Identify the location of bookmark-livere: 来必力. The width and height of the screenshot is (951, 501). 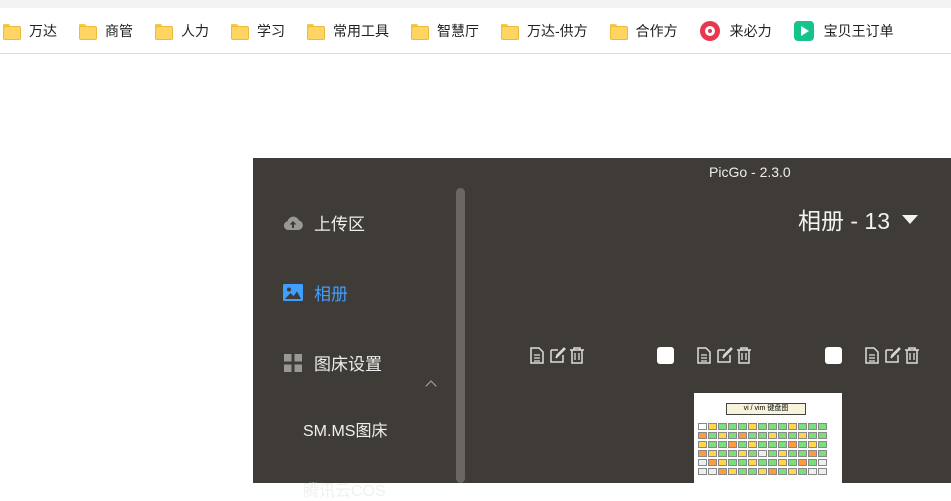
(740, 31).